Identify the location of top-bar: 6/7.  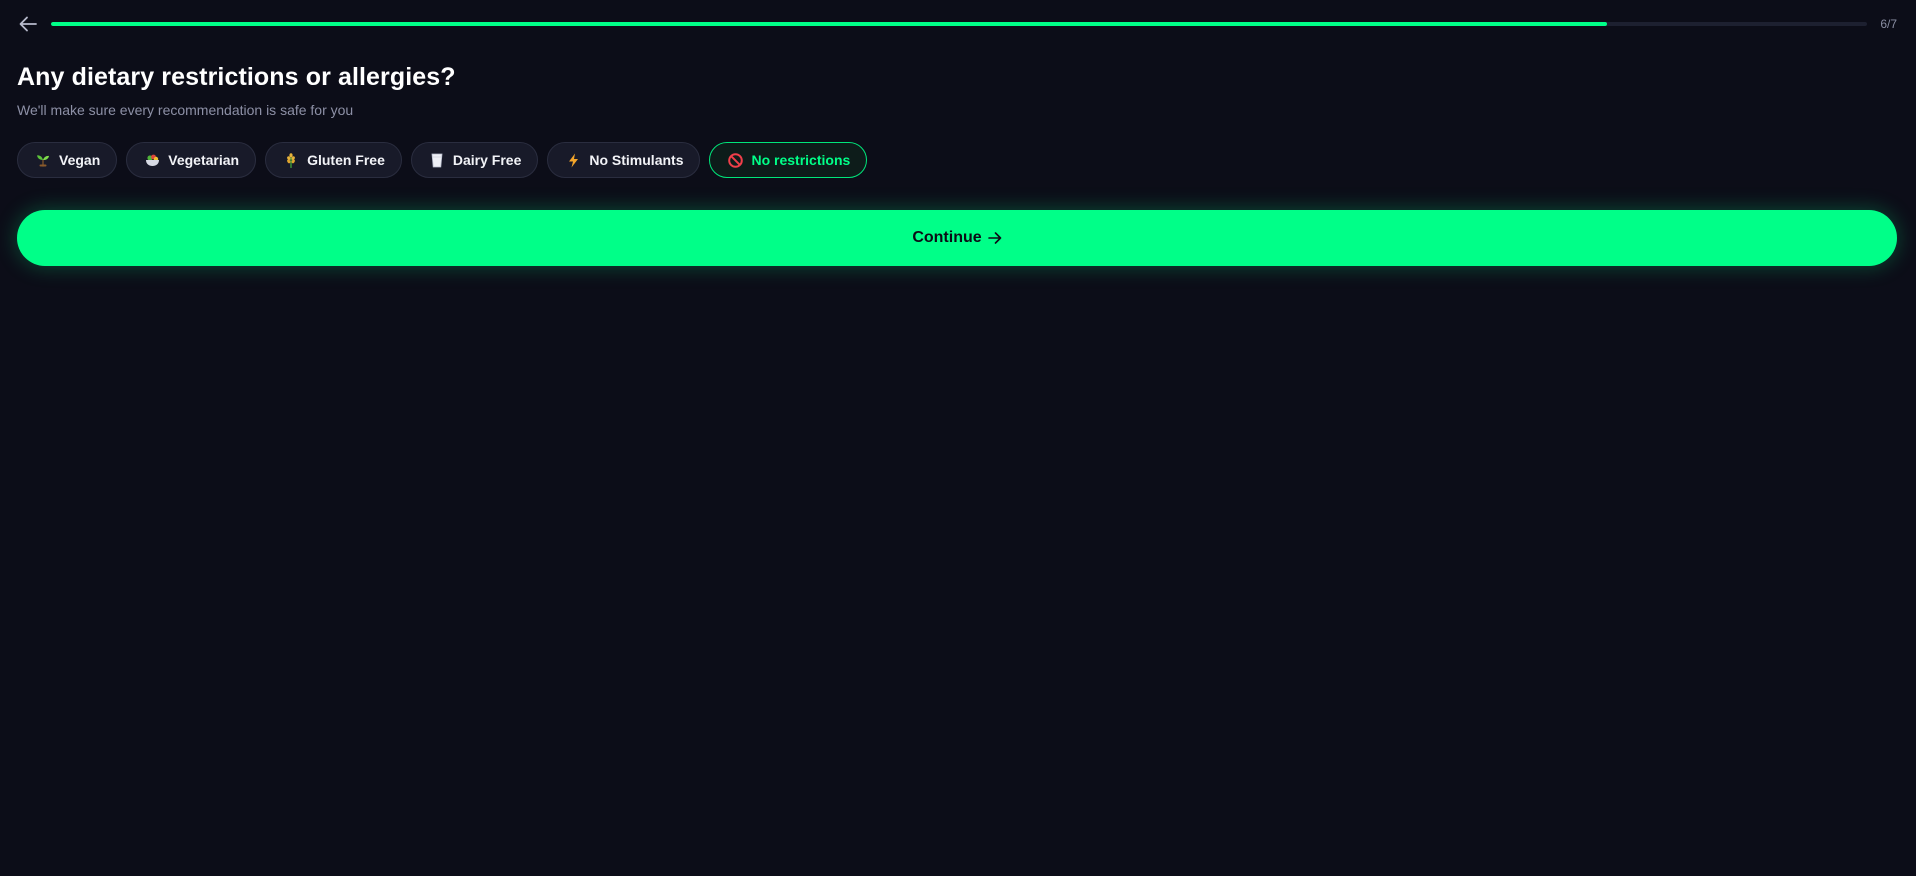
(958, 24).